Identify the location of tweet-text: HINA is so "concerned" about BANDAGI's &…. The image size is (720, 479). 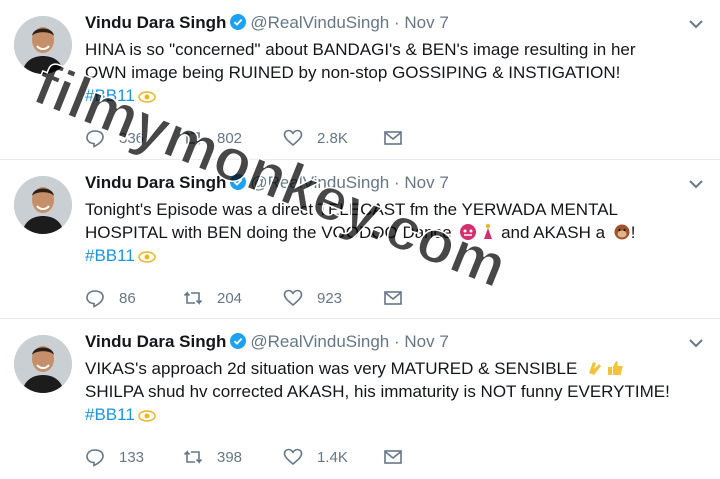
(385, 72).